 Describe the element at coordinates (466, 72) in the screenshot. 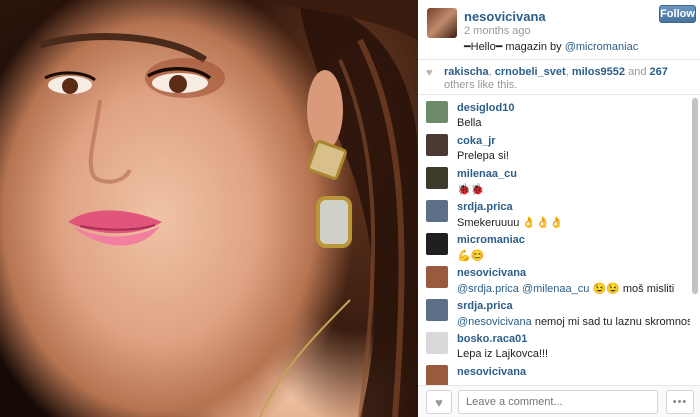

I see `liker-name: rakischa` at that location.